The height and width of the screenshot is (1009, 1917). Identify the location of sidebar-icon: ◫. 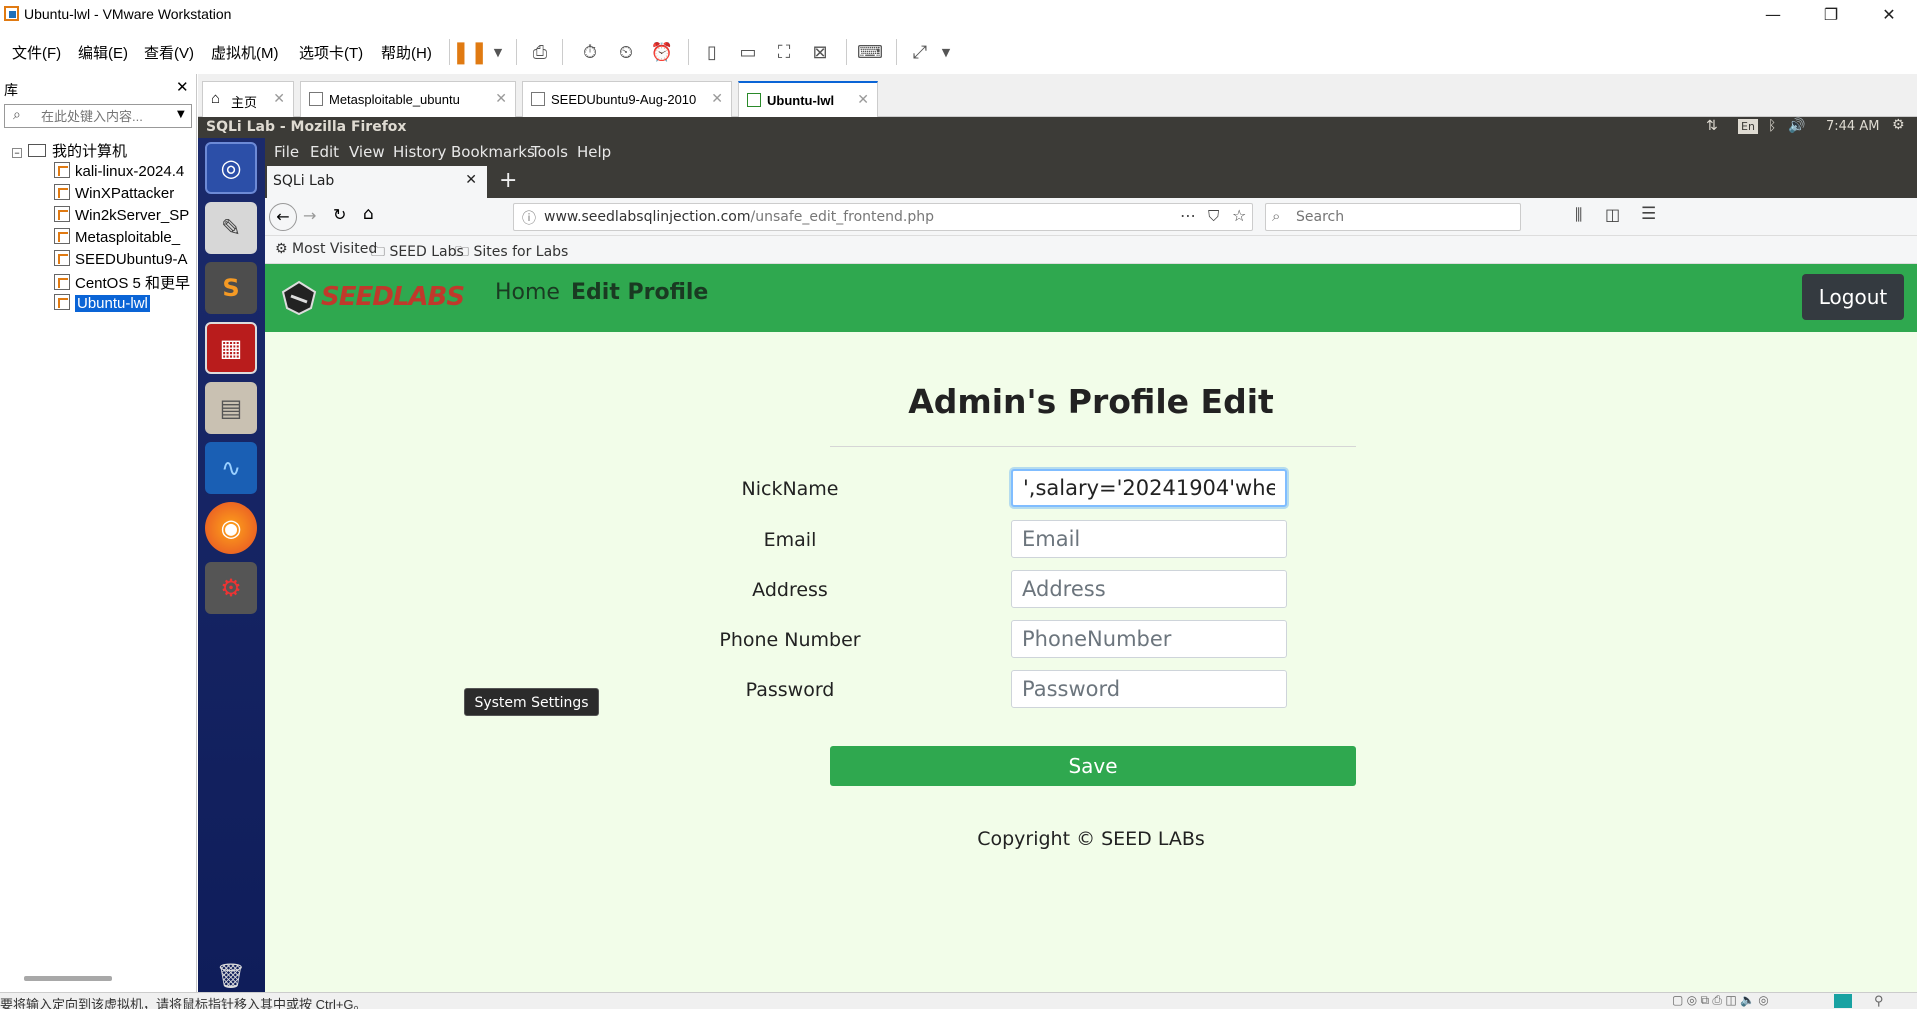
(1612, 214).